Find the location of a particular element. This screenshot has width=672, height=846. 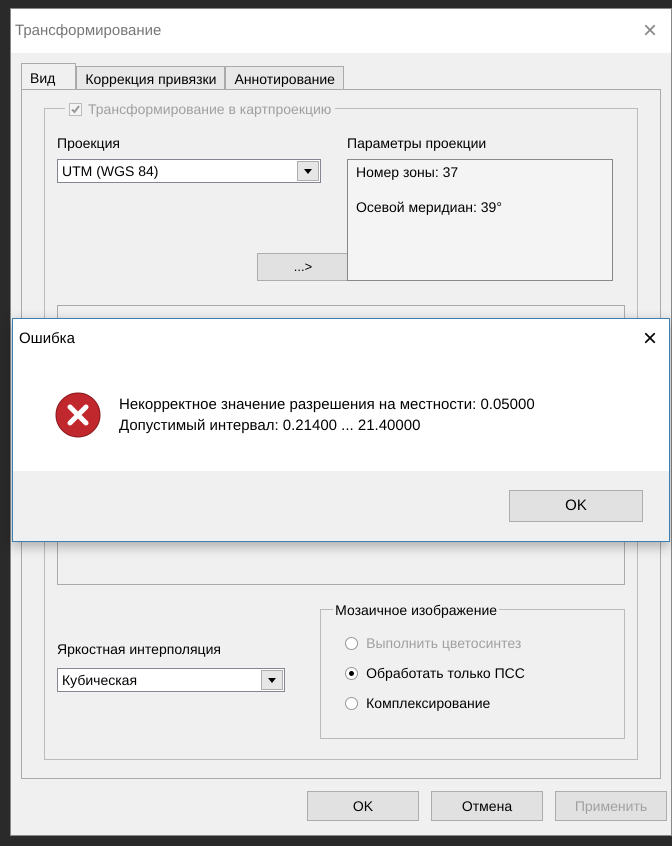

parameter-text: Номер зоны: 37 is located at coordinates (408, 172).